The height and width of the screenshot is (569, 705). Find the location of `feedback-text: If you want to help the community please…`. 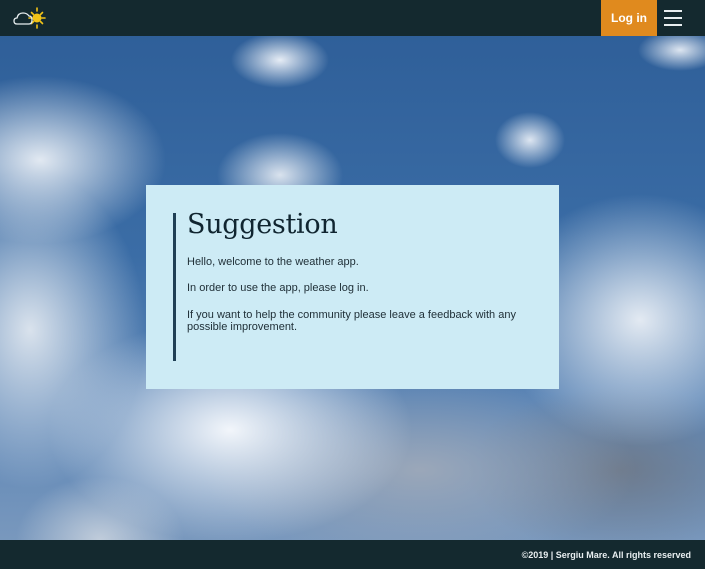

feedback-text: If you want to help the community please… is located at coordinates (351, 321).